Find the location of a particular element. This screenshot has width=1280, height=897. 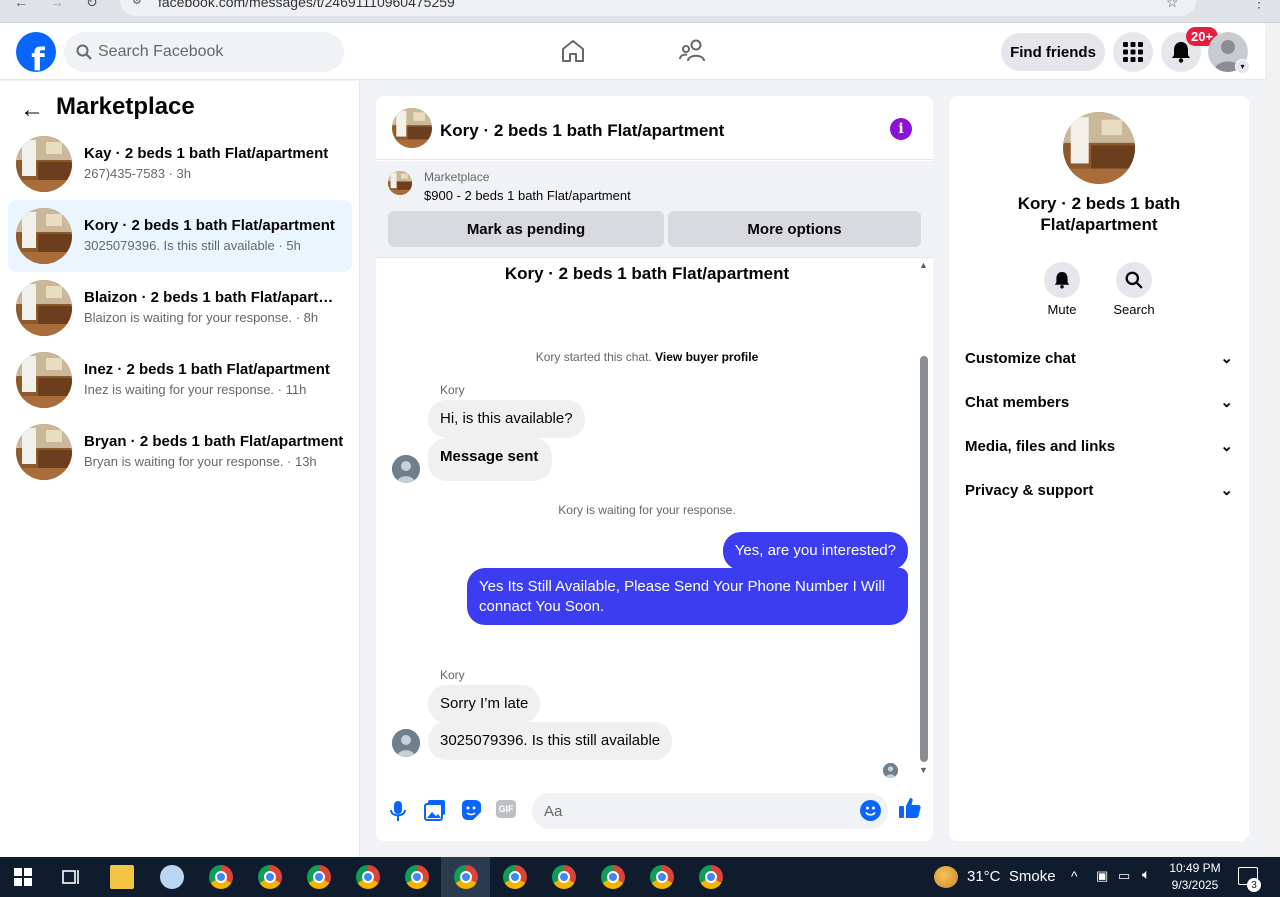

home-icon is located at coordinates (573, 53).